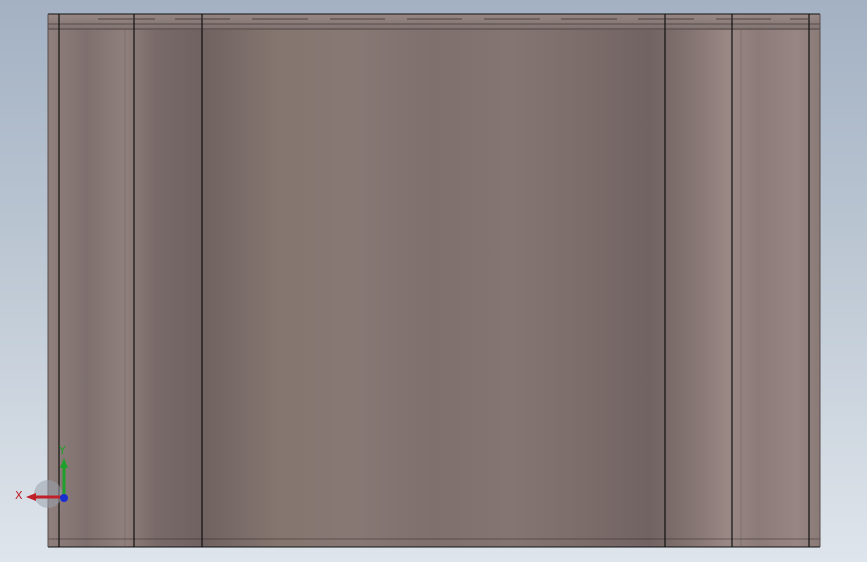  Describe the element at coordinates (64, 463) in the screenshot. I see `y-axis-arrowhead` at that location.